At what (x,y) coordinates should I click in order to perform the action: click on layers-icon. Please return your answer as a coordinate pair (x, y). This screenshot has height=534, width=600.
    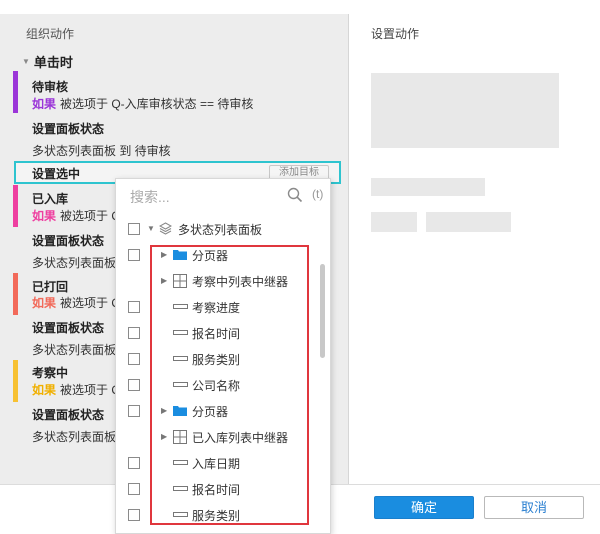
    Looking at the image, I should click on (165, 228).